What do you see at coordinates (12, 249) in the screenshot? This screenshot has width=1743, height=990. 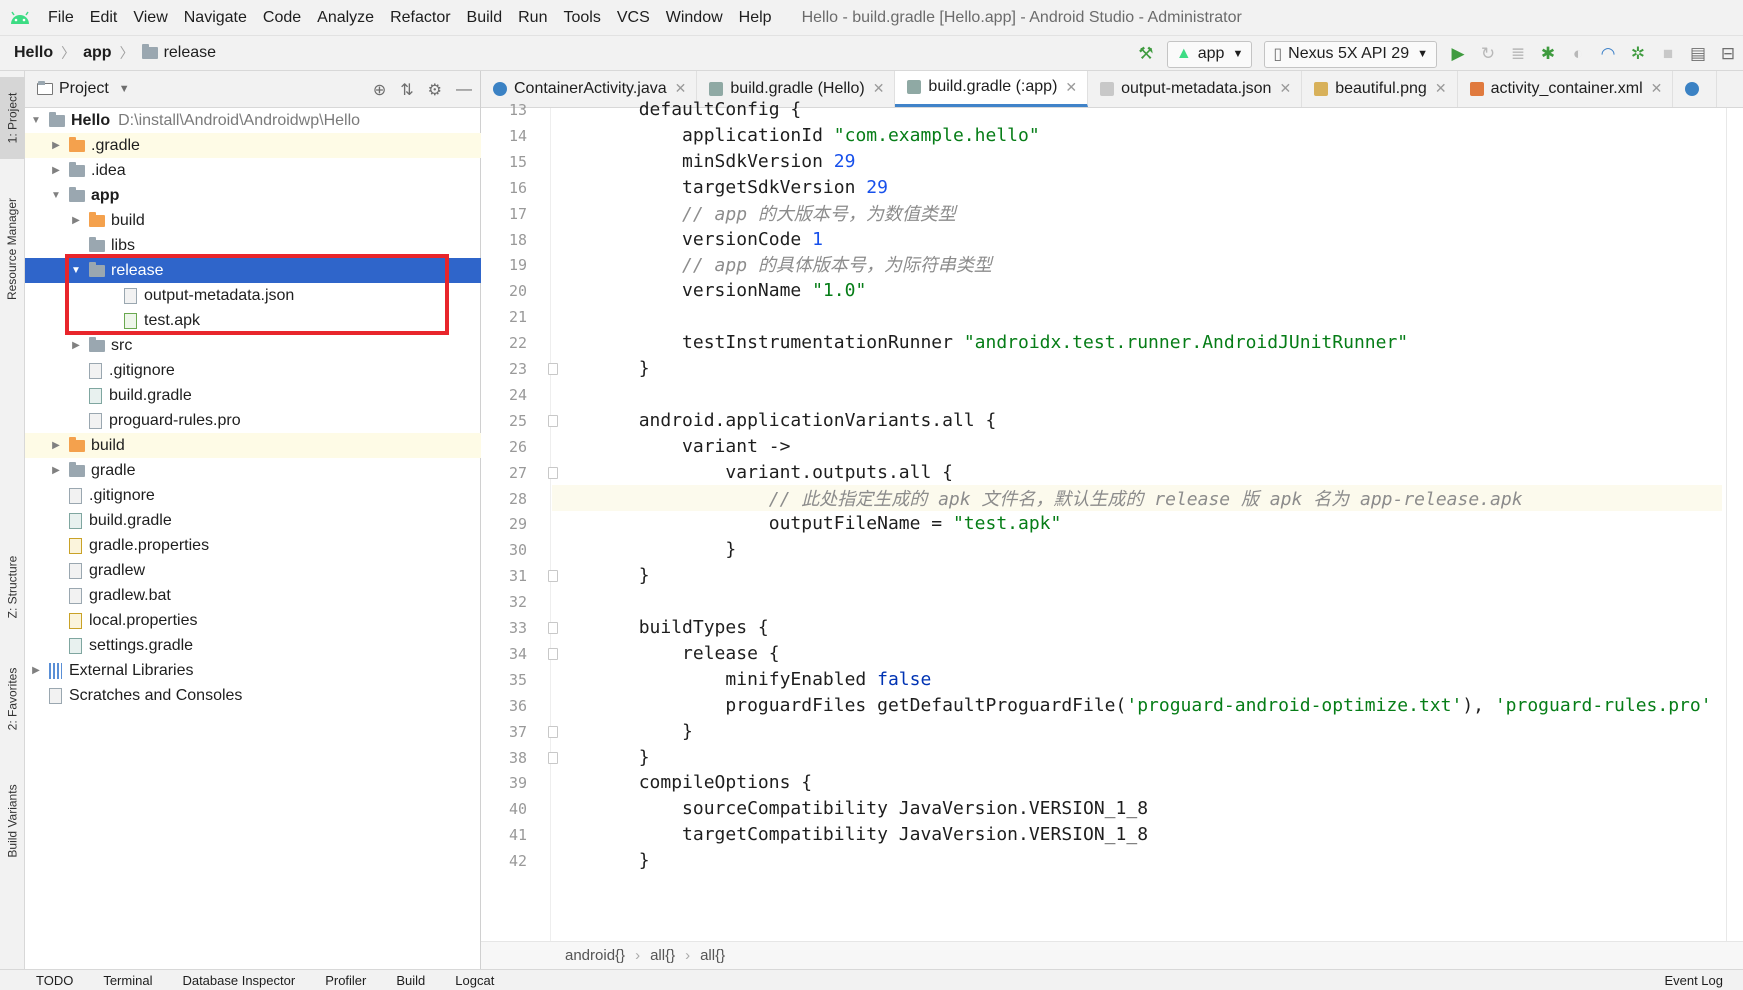 I see `tool-tab-resource-manager: Resource Manager` at bounding box center [12, 249].